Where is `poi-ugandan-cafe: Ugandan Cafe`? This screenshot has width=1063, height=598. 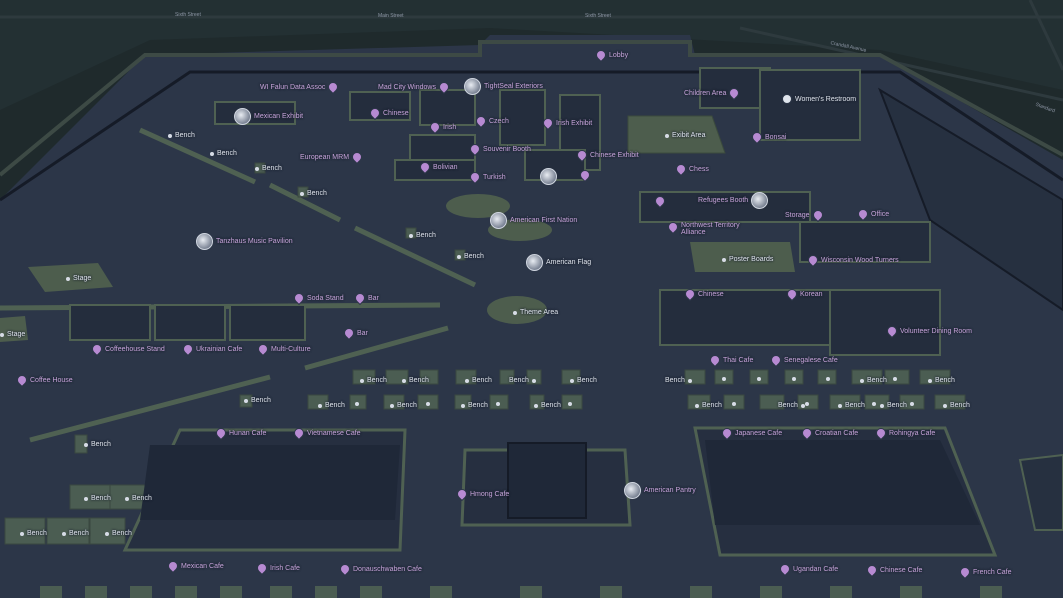 poi-ugandan-cafe: Ugandan Cafe is located at coordinates (807, 569).